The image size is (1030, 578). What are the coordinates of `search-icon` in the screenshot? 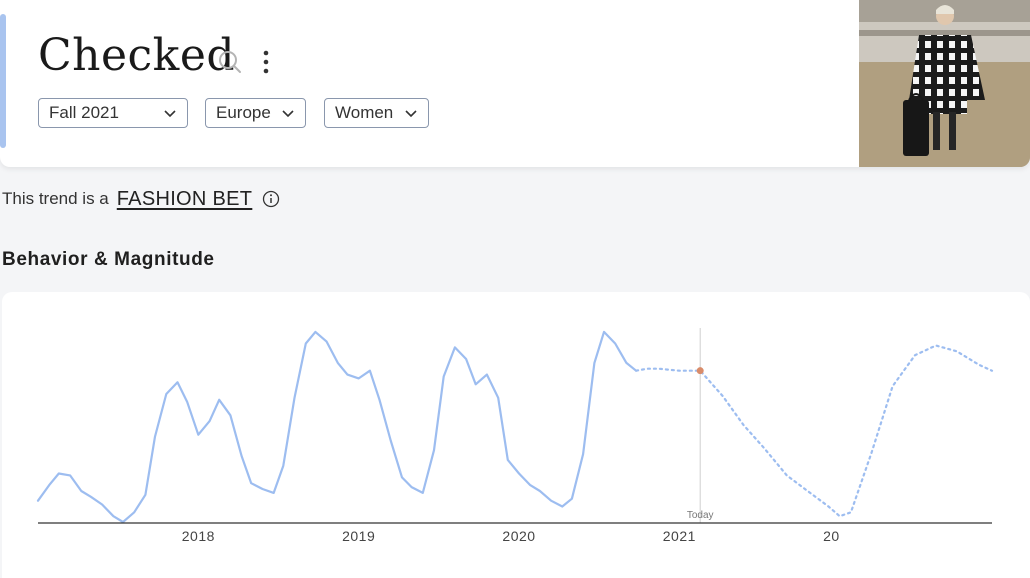 It's located at (230, 62).